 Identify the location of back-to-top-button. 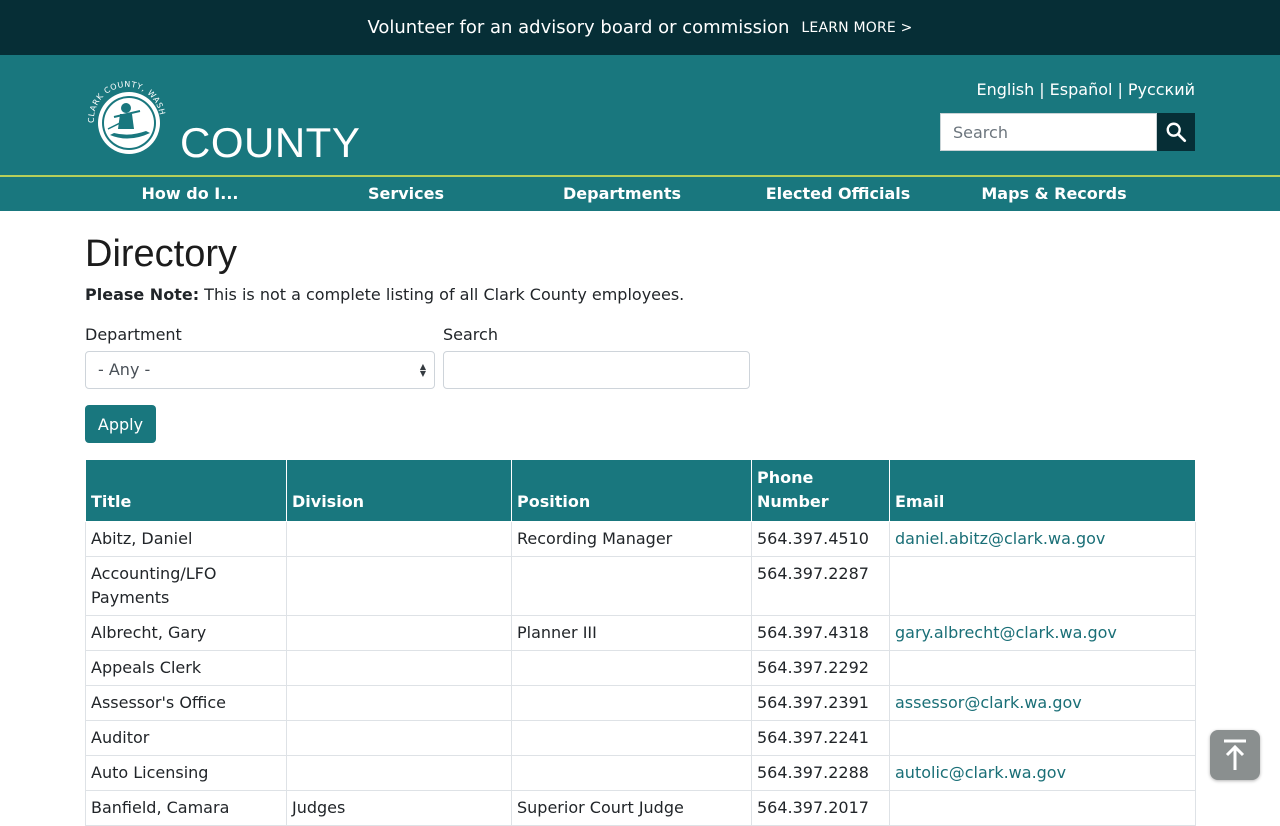
(1235, 755).